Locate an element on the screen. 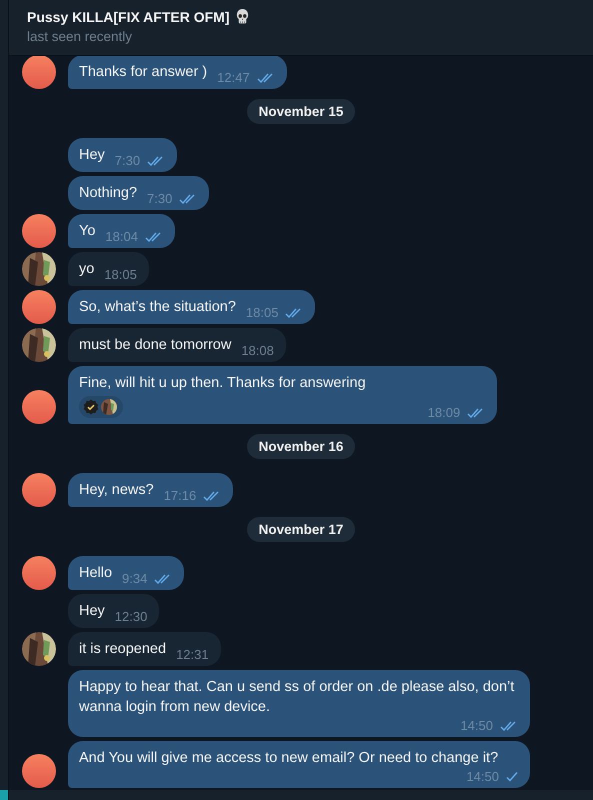  skull-icon is located at coordinates (242, 16).